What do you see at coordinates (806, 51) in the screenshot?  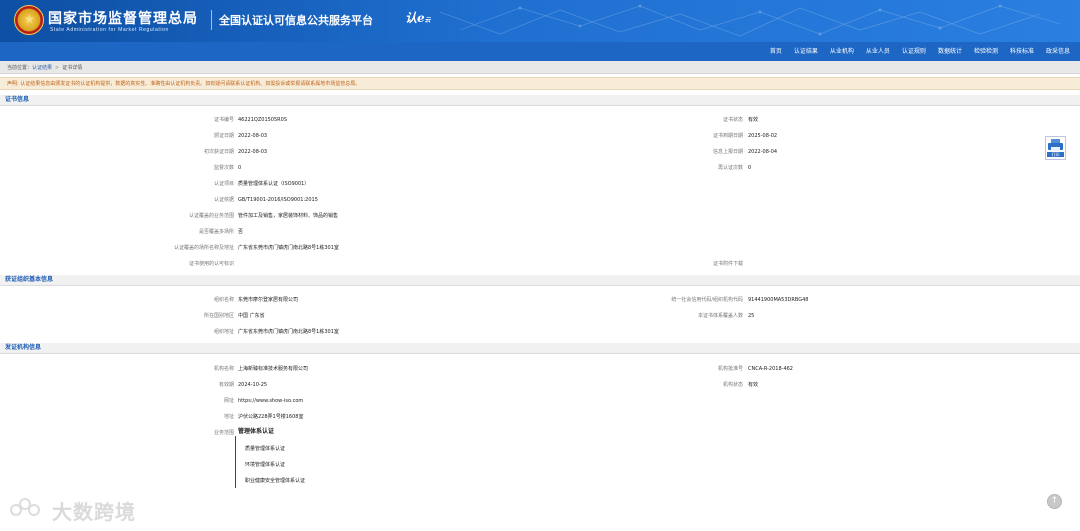 I see `nav-item-cert-results: 认证结果` at bounding box center [806, 51].